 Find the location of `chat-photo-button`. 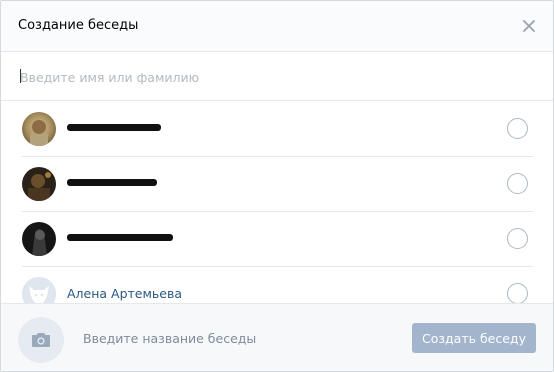

chat-photo-button is located at coordinates (41, 340).